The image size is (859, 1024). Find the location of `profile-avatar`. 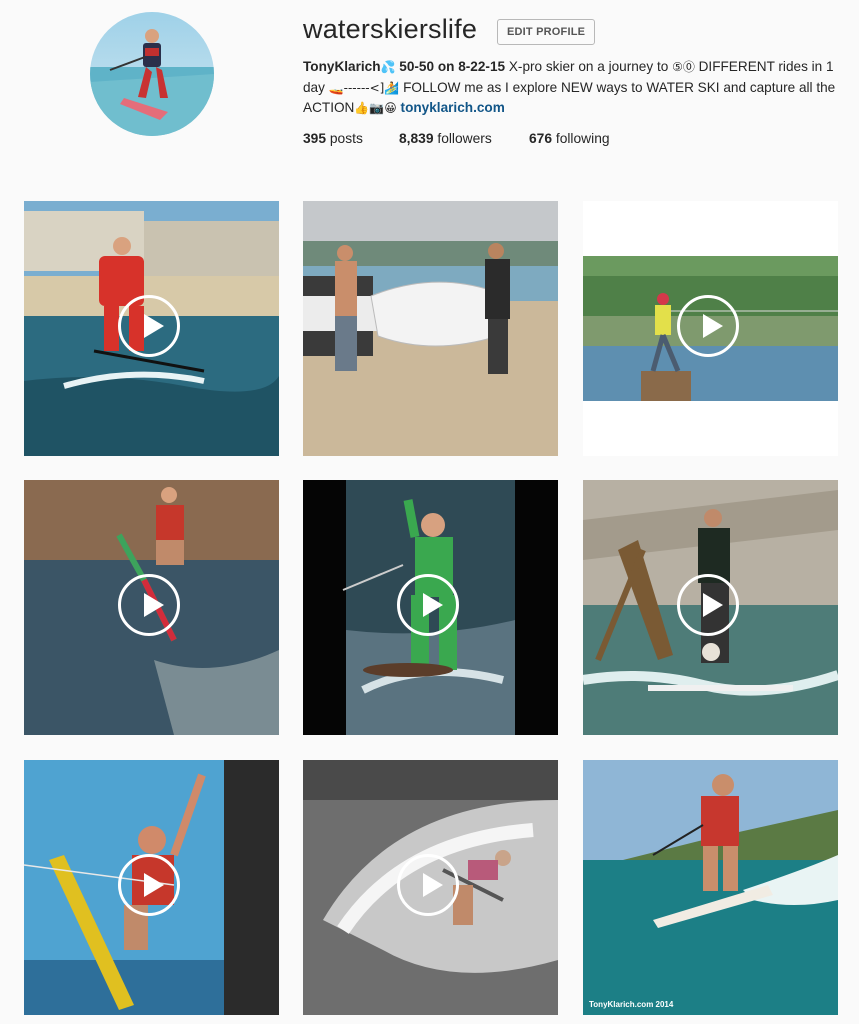

profile-avatar is located at coordinates (152, 74).